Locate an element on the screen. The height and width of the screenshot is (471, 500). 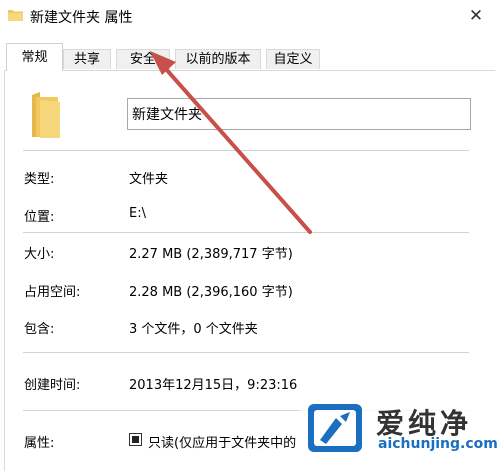
tab-strip: 常规 共享 安全 以前的版本 自定义 is located at coordinates (250, 55).